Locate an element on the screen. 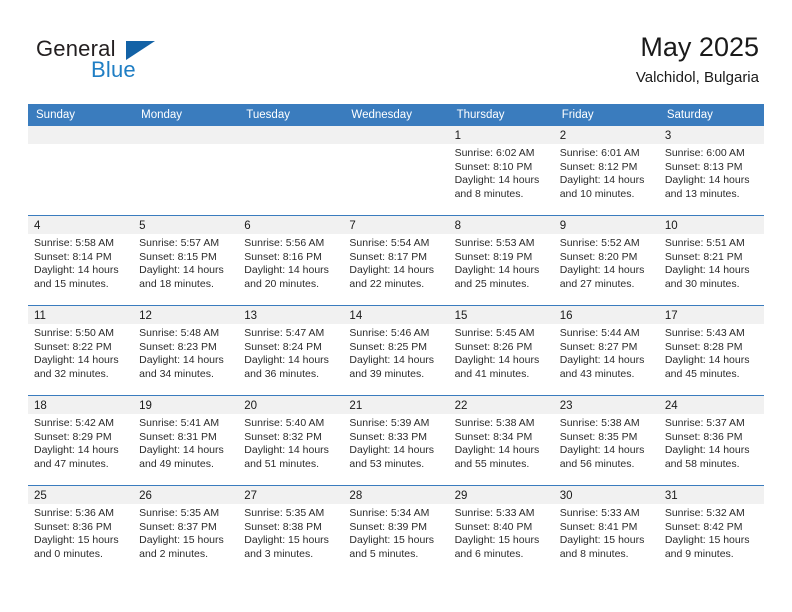  day-number: 15 is located at coordinates (461, 316).